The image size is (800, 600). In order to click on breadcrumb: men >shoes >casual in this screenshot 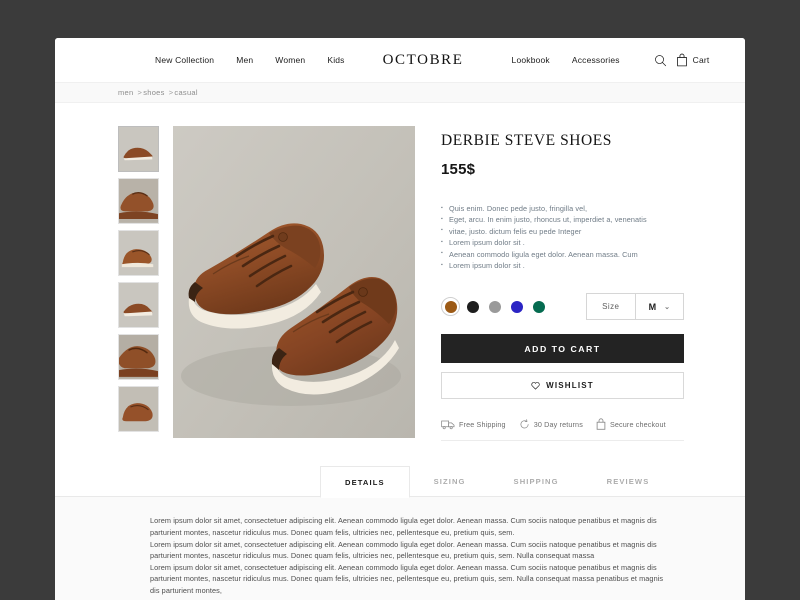, I will do `click(158, 92)`.